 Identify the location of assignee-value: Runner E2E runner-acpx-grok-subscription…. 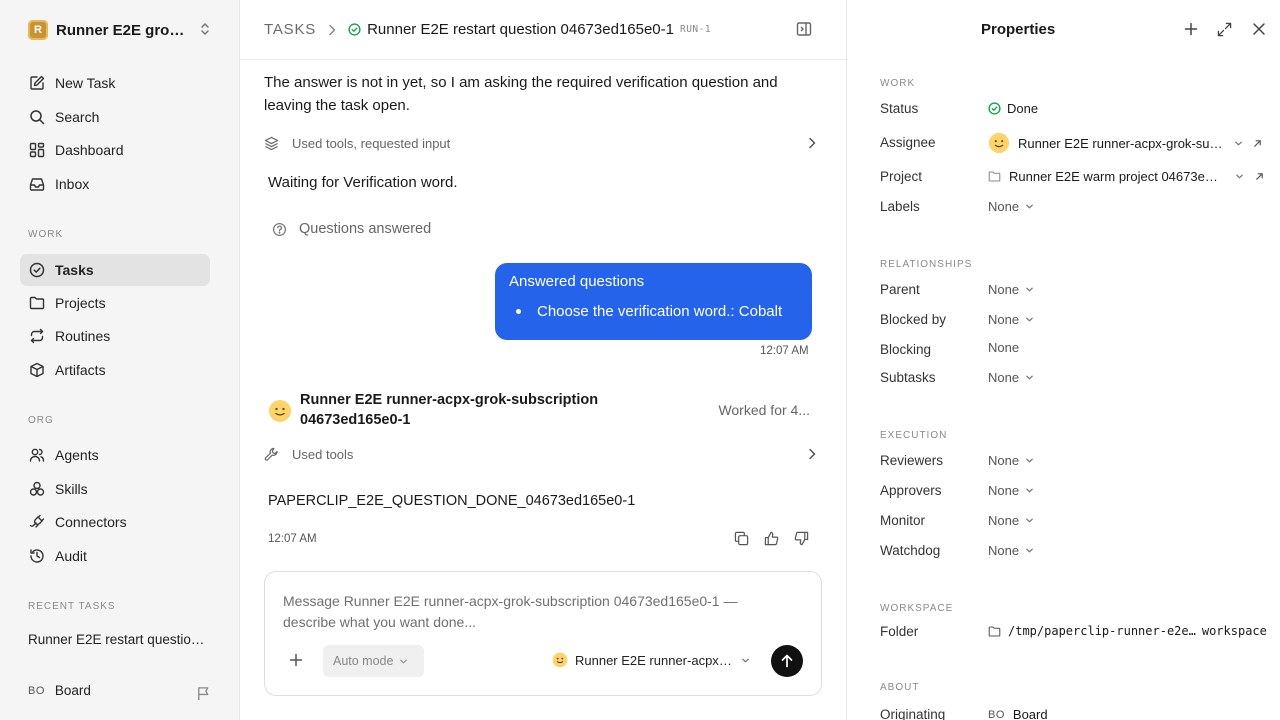
(1125, 143).